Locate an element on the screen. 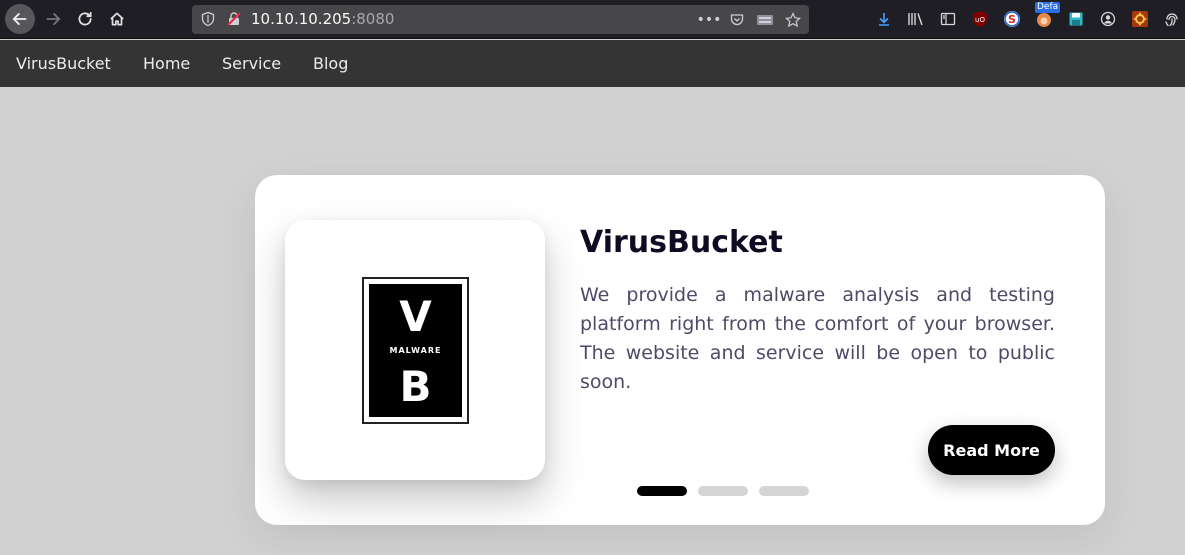 The image size is (1185, 555). back-button is located at coordinates (20, 19).